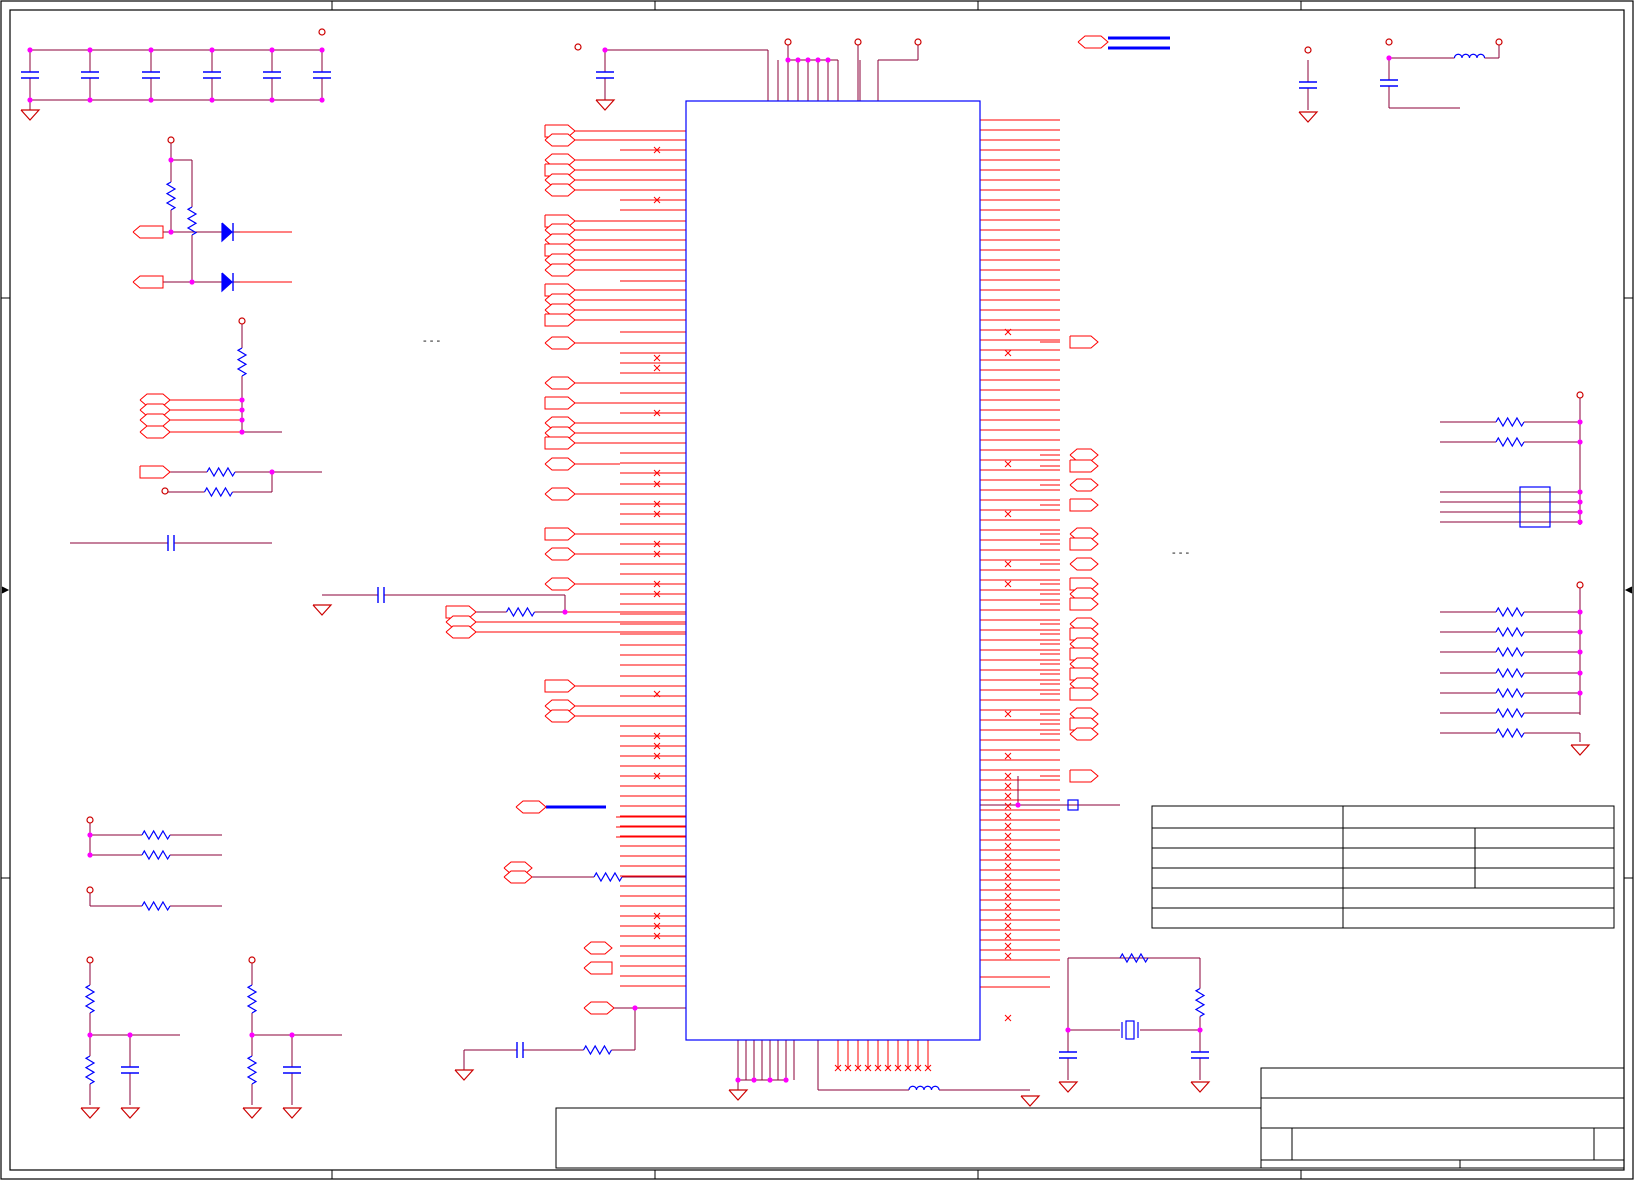 This screenshot has width=1634, height=1180. I want to click on arrow-left-edge, so click(5, 590).